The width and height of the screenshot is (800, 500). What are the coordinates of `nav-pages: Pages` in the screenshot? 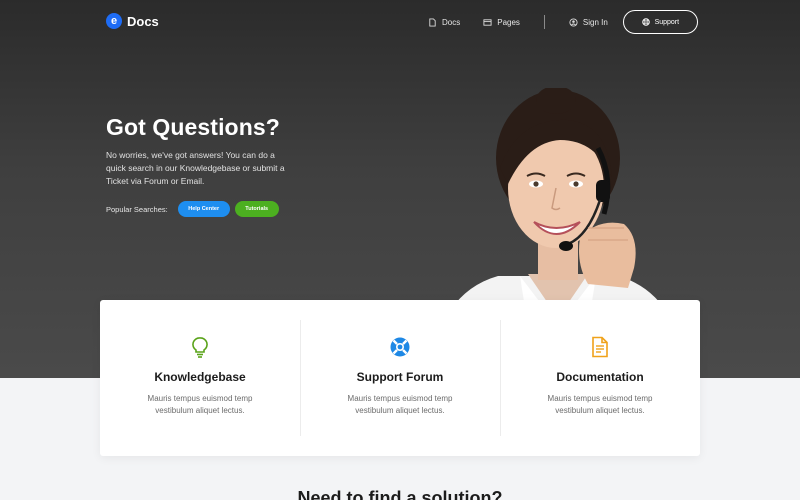 It's located at (501, 22).